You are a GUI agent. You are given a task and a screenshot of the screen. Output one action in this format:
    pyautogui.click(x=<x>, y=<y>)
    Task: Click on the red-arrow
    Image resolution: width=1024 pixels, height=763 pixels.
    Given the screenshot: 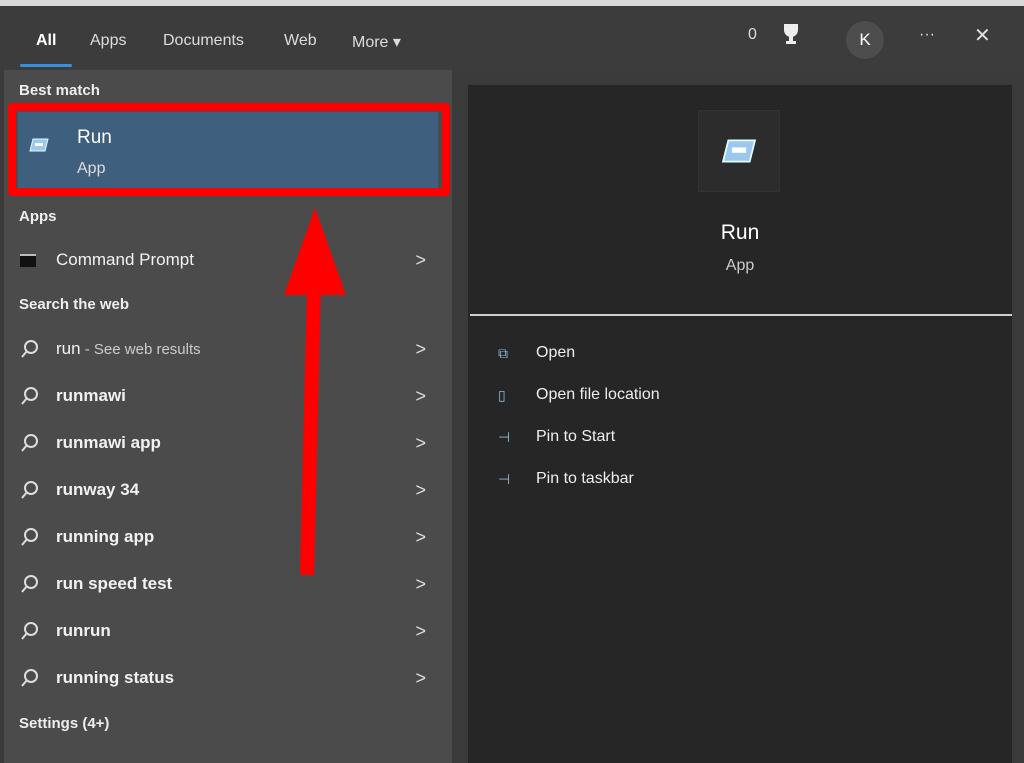 What is the action you would take?
    pyautogui.click(x=315, y=392)
    